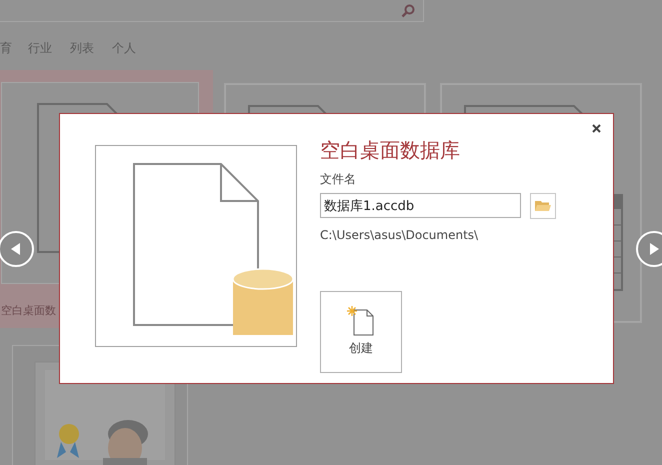 This screenshot has width=662, height=465. Describe the element at coordinates (408, 11) in the screenshot. I see `search-icon` at that location.